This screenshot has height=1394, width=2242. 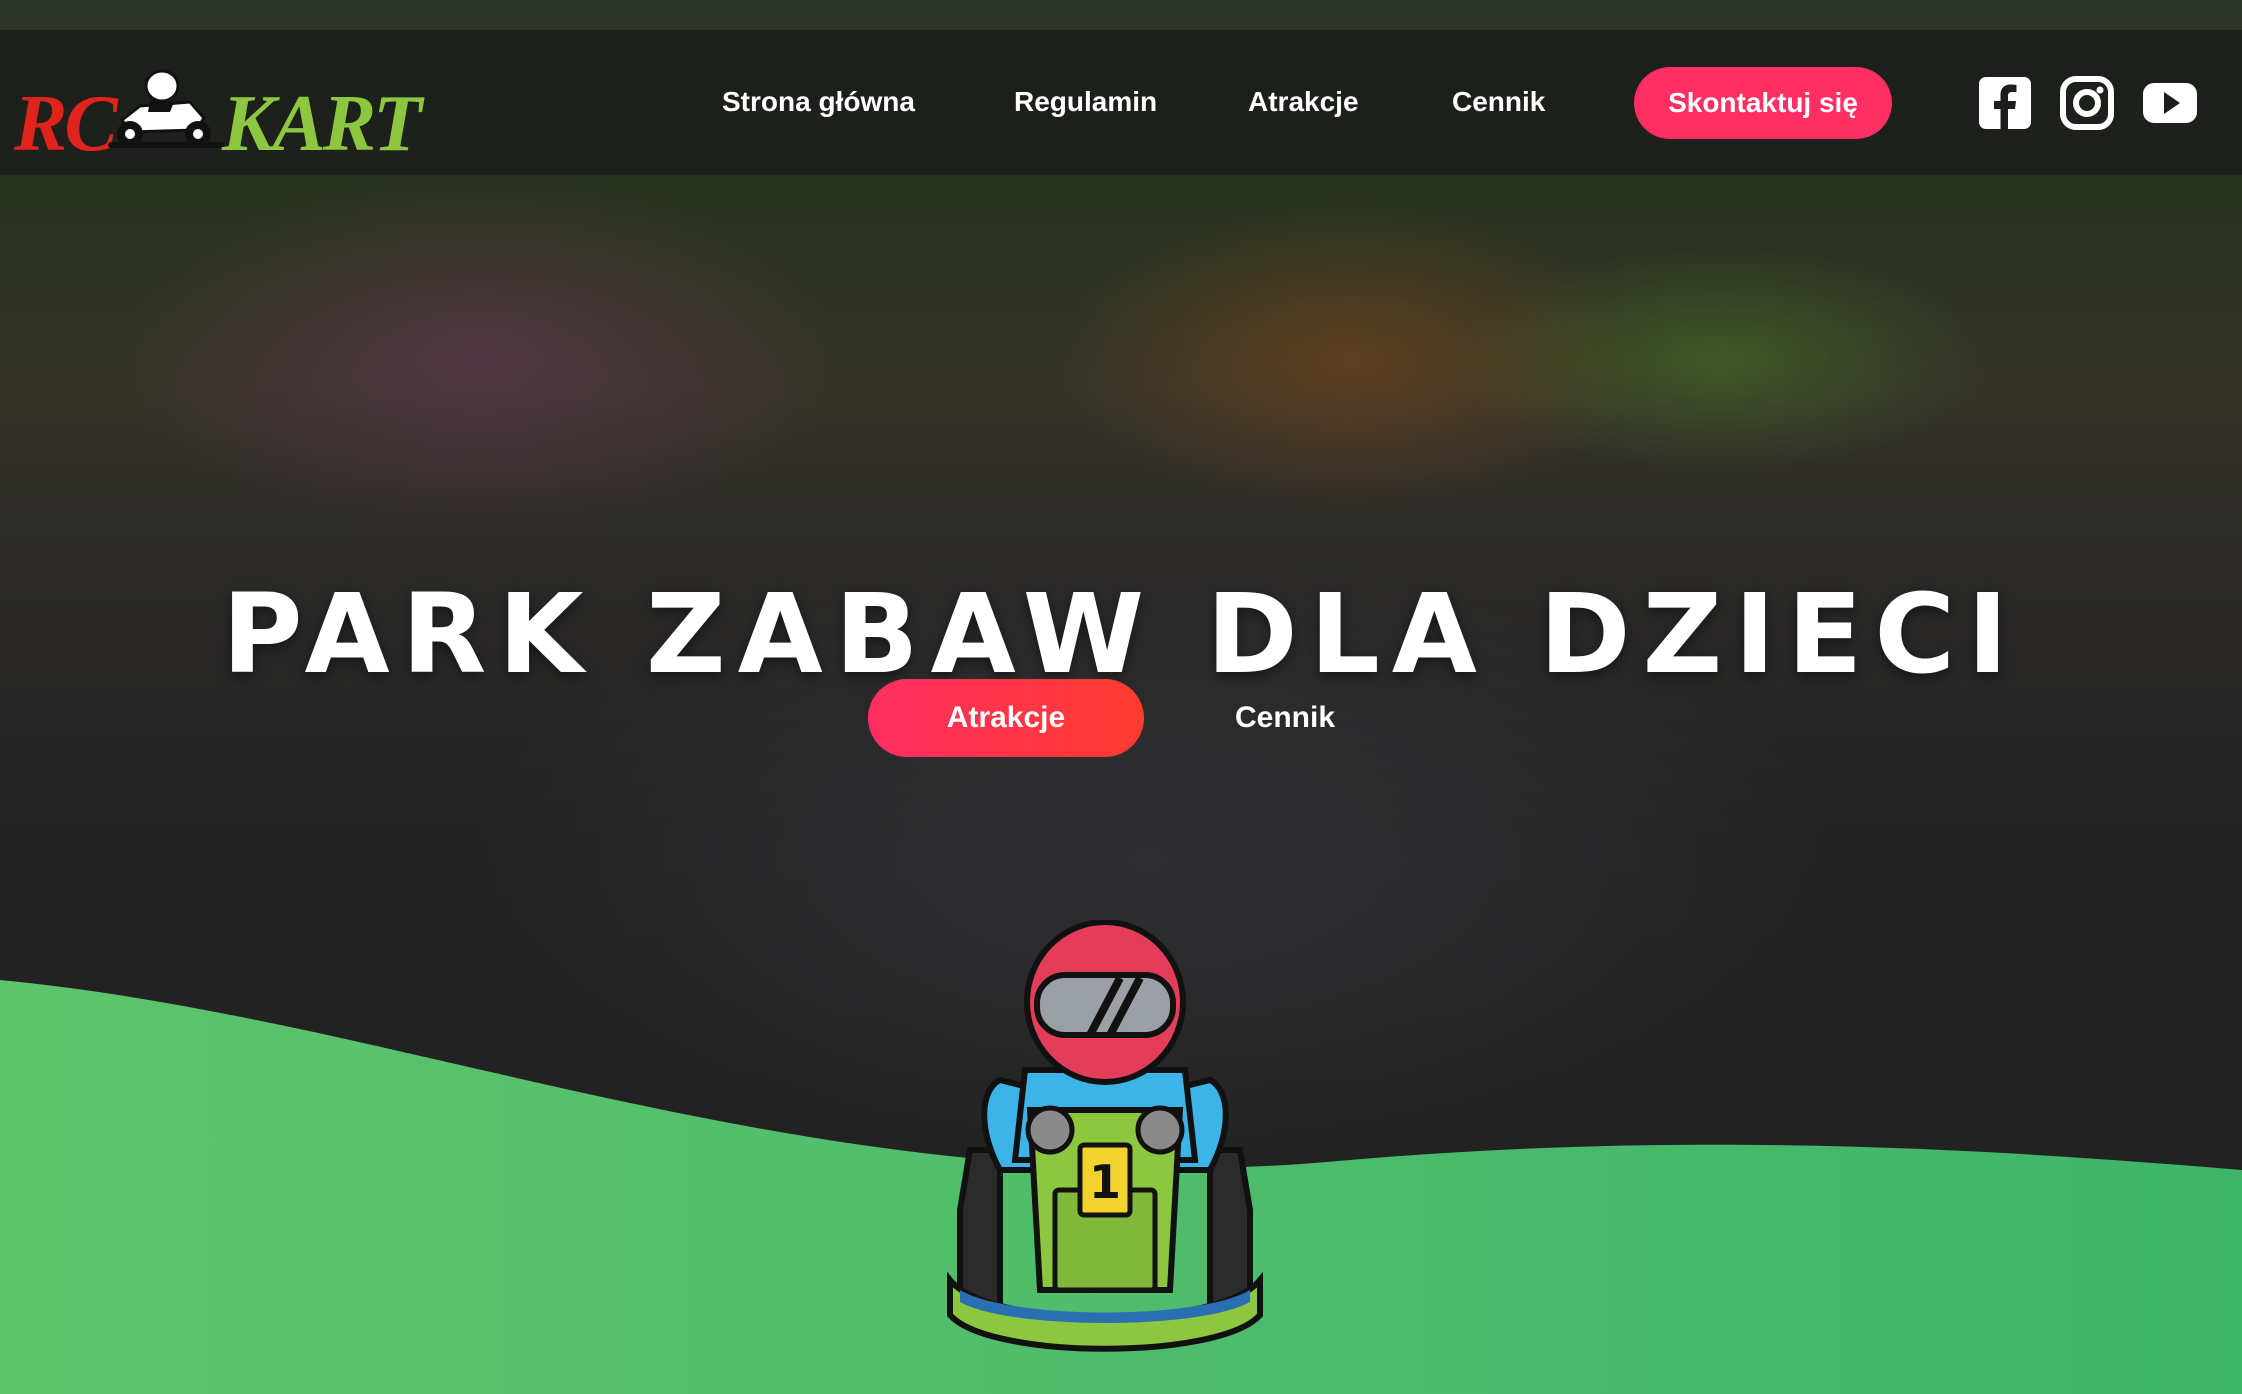 What do you see at coordinates (1303, 102) in the screenshot?
I see `nav-link-attractions: Atrakcje` at bounding box center [1303, 102].